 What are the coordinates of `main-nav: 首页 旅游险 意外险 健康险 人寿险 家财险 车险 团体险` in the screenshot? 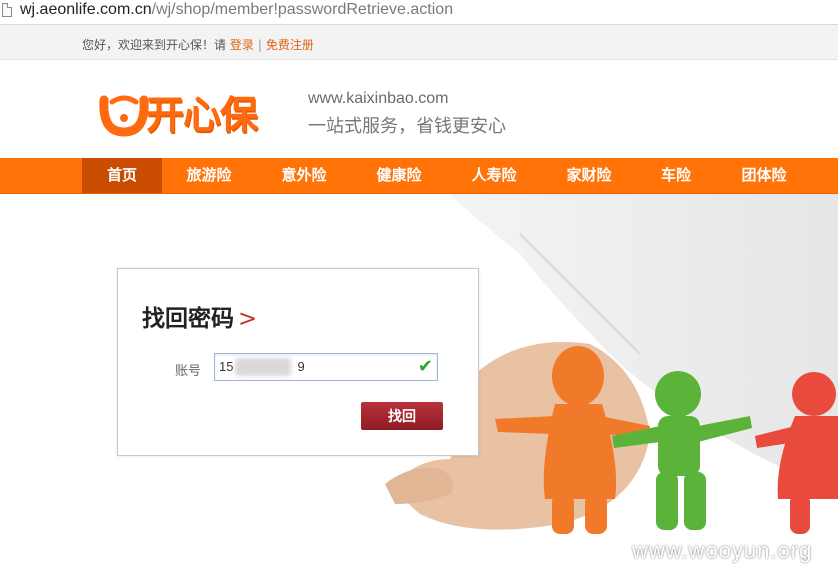 It's located at (419, 176).